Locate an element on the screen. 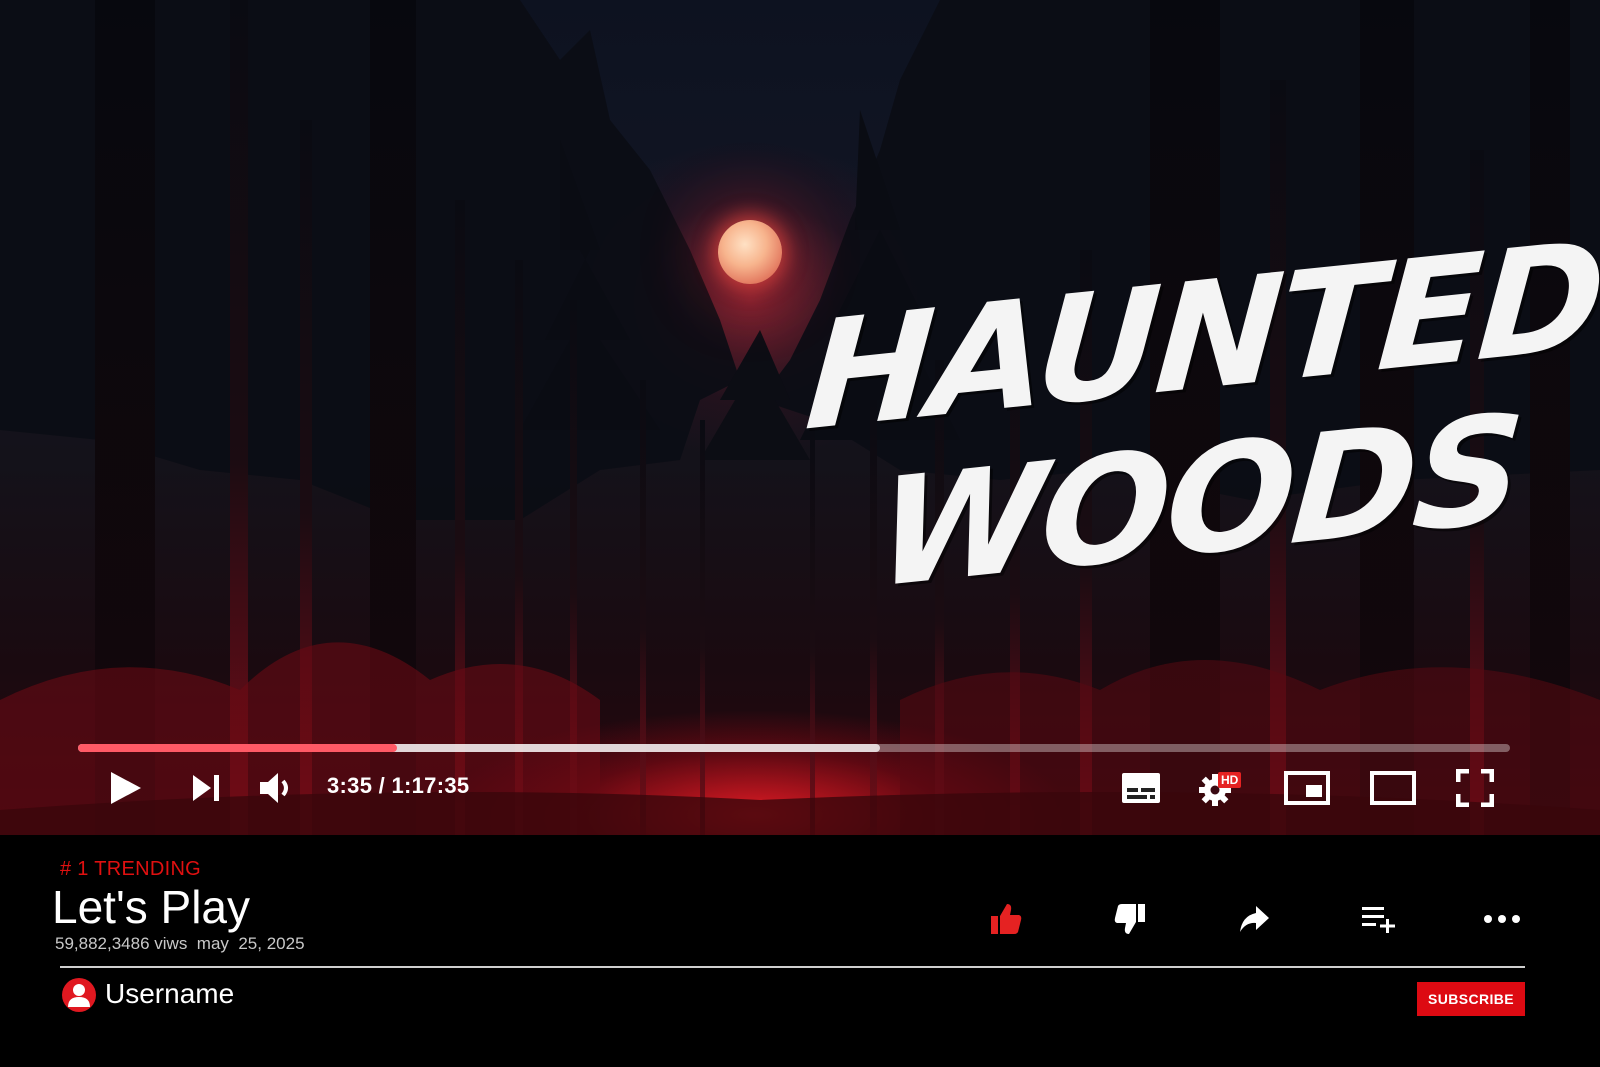 Image resolution: width=1600 pixels, height=1067 pixels. miniplayer-button is located at coordinates (1307, 788).